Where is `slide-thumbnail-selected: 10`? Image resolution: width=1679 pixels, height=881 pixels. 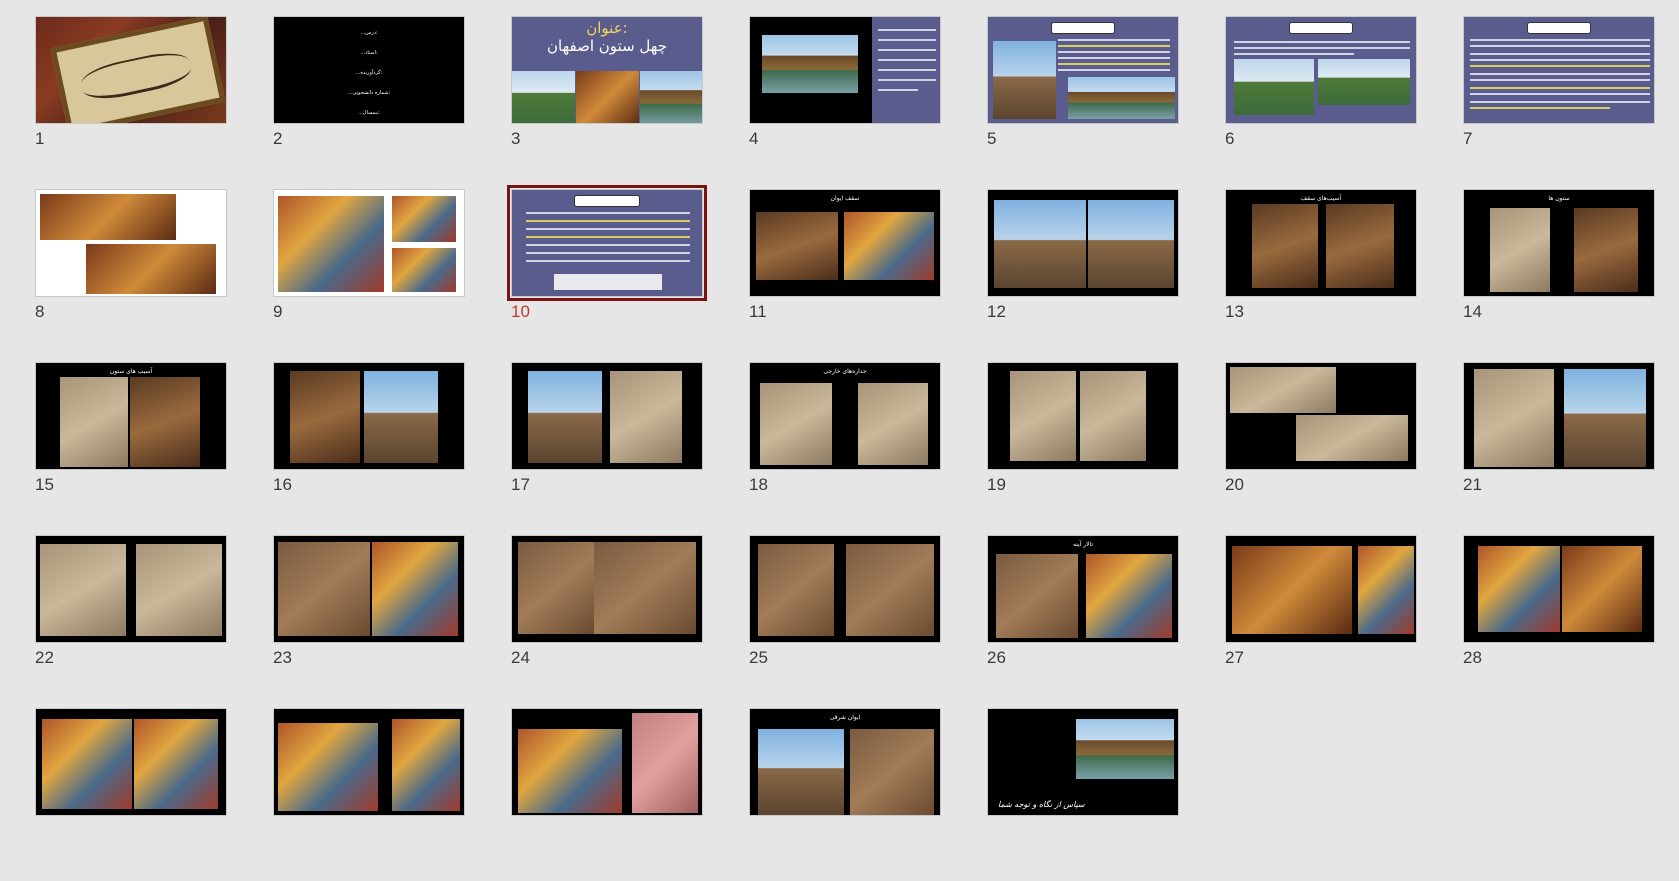 slide-thumbnail-selected: 10 is located at coordinates (607, 273).